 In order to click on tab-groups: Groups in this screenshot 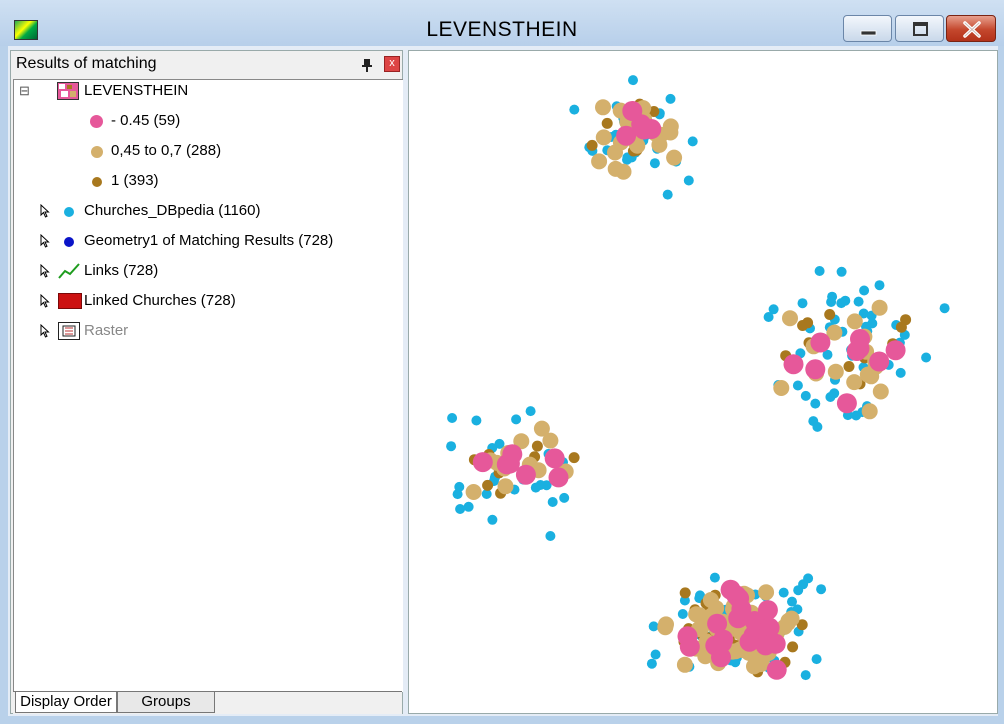, I will do `click(166, 702)`.